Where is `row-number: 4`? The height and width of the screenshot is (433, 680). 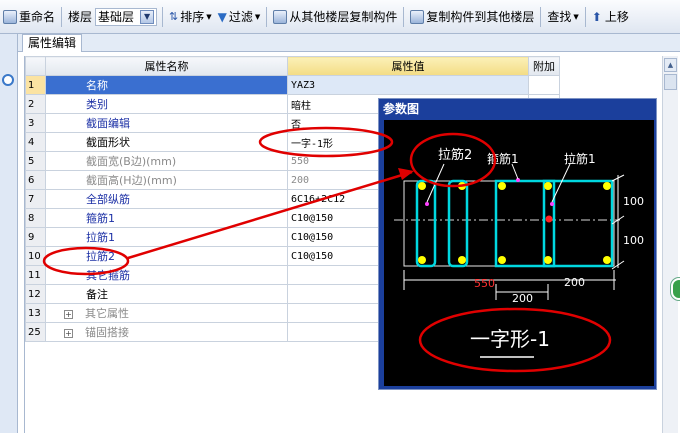 row-number: 4 is located at coordinates (35, 142).